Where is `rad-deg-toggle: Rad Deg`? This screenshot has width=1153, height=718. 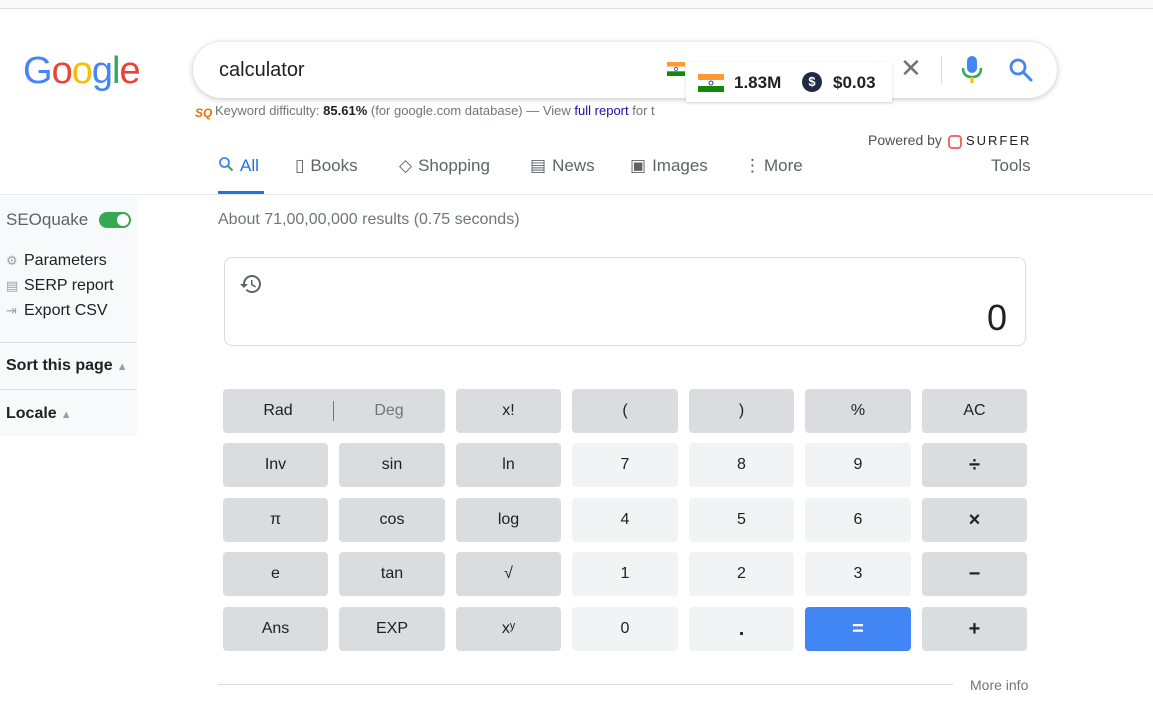
rad-deg-toggle: Rad Deg is located at coordinates (334, 411).